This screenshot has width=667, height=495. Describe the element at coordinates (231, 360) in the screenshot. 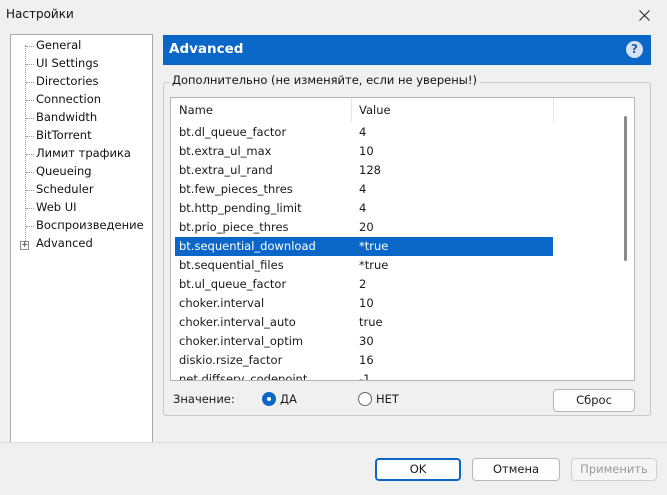

I see `cell-name: diskio.rsize_factor` at that location.